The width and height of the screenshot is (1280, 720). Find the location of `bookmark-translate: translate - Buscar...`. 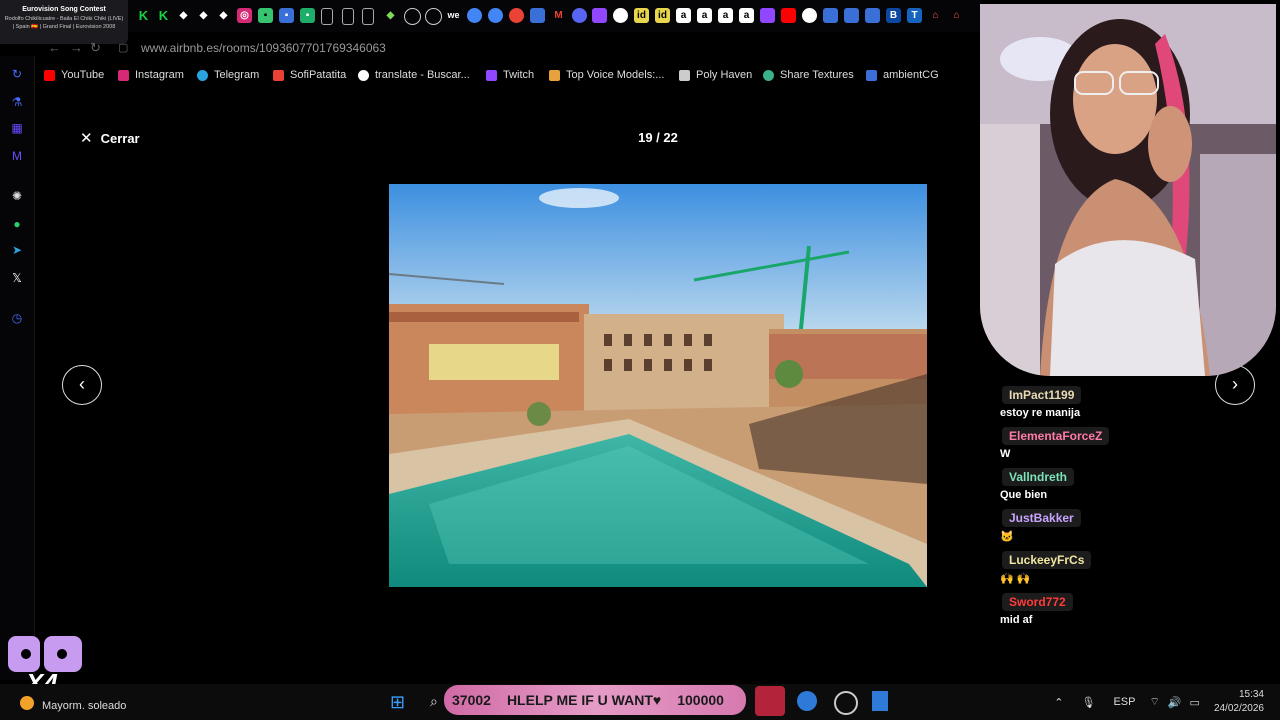

bookmark-translate: translate - Buscar... is located at coordinates (414, 75).